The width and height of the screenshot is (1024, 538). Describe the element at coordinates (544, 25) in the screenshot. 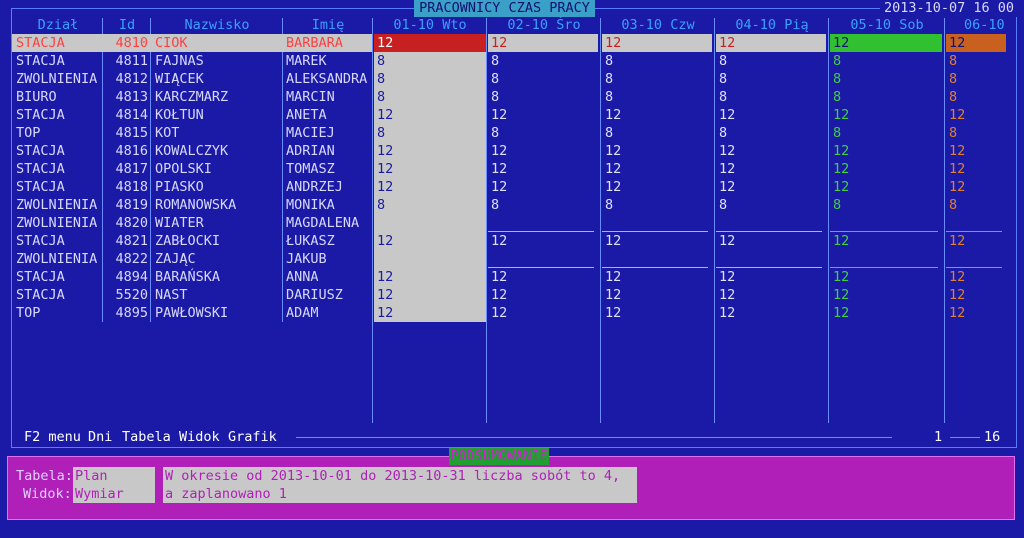

I see `header-day-2: 02-10 Śro` at that location.